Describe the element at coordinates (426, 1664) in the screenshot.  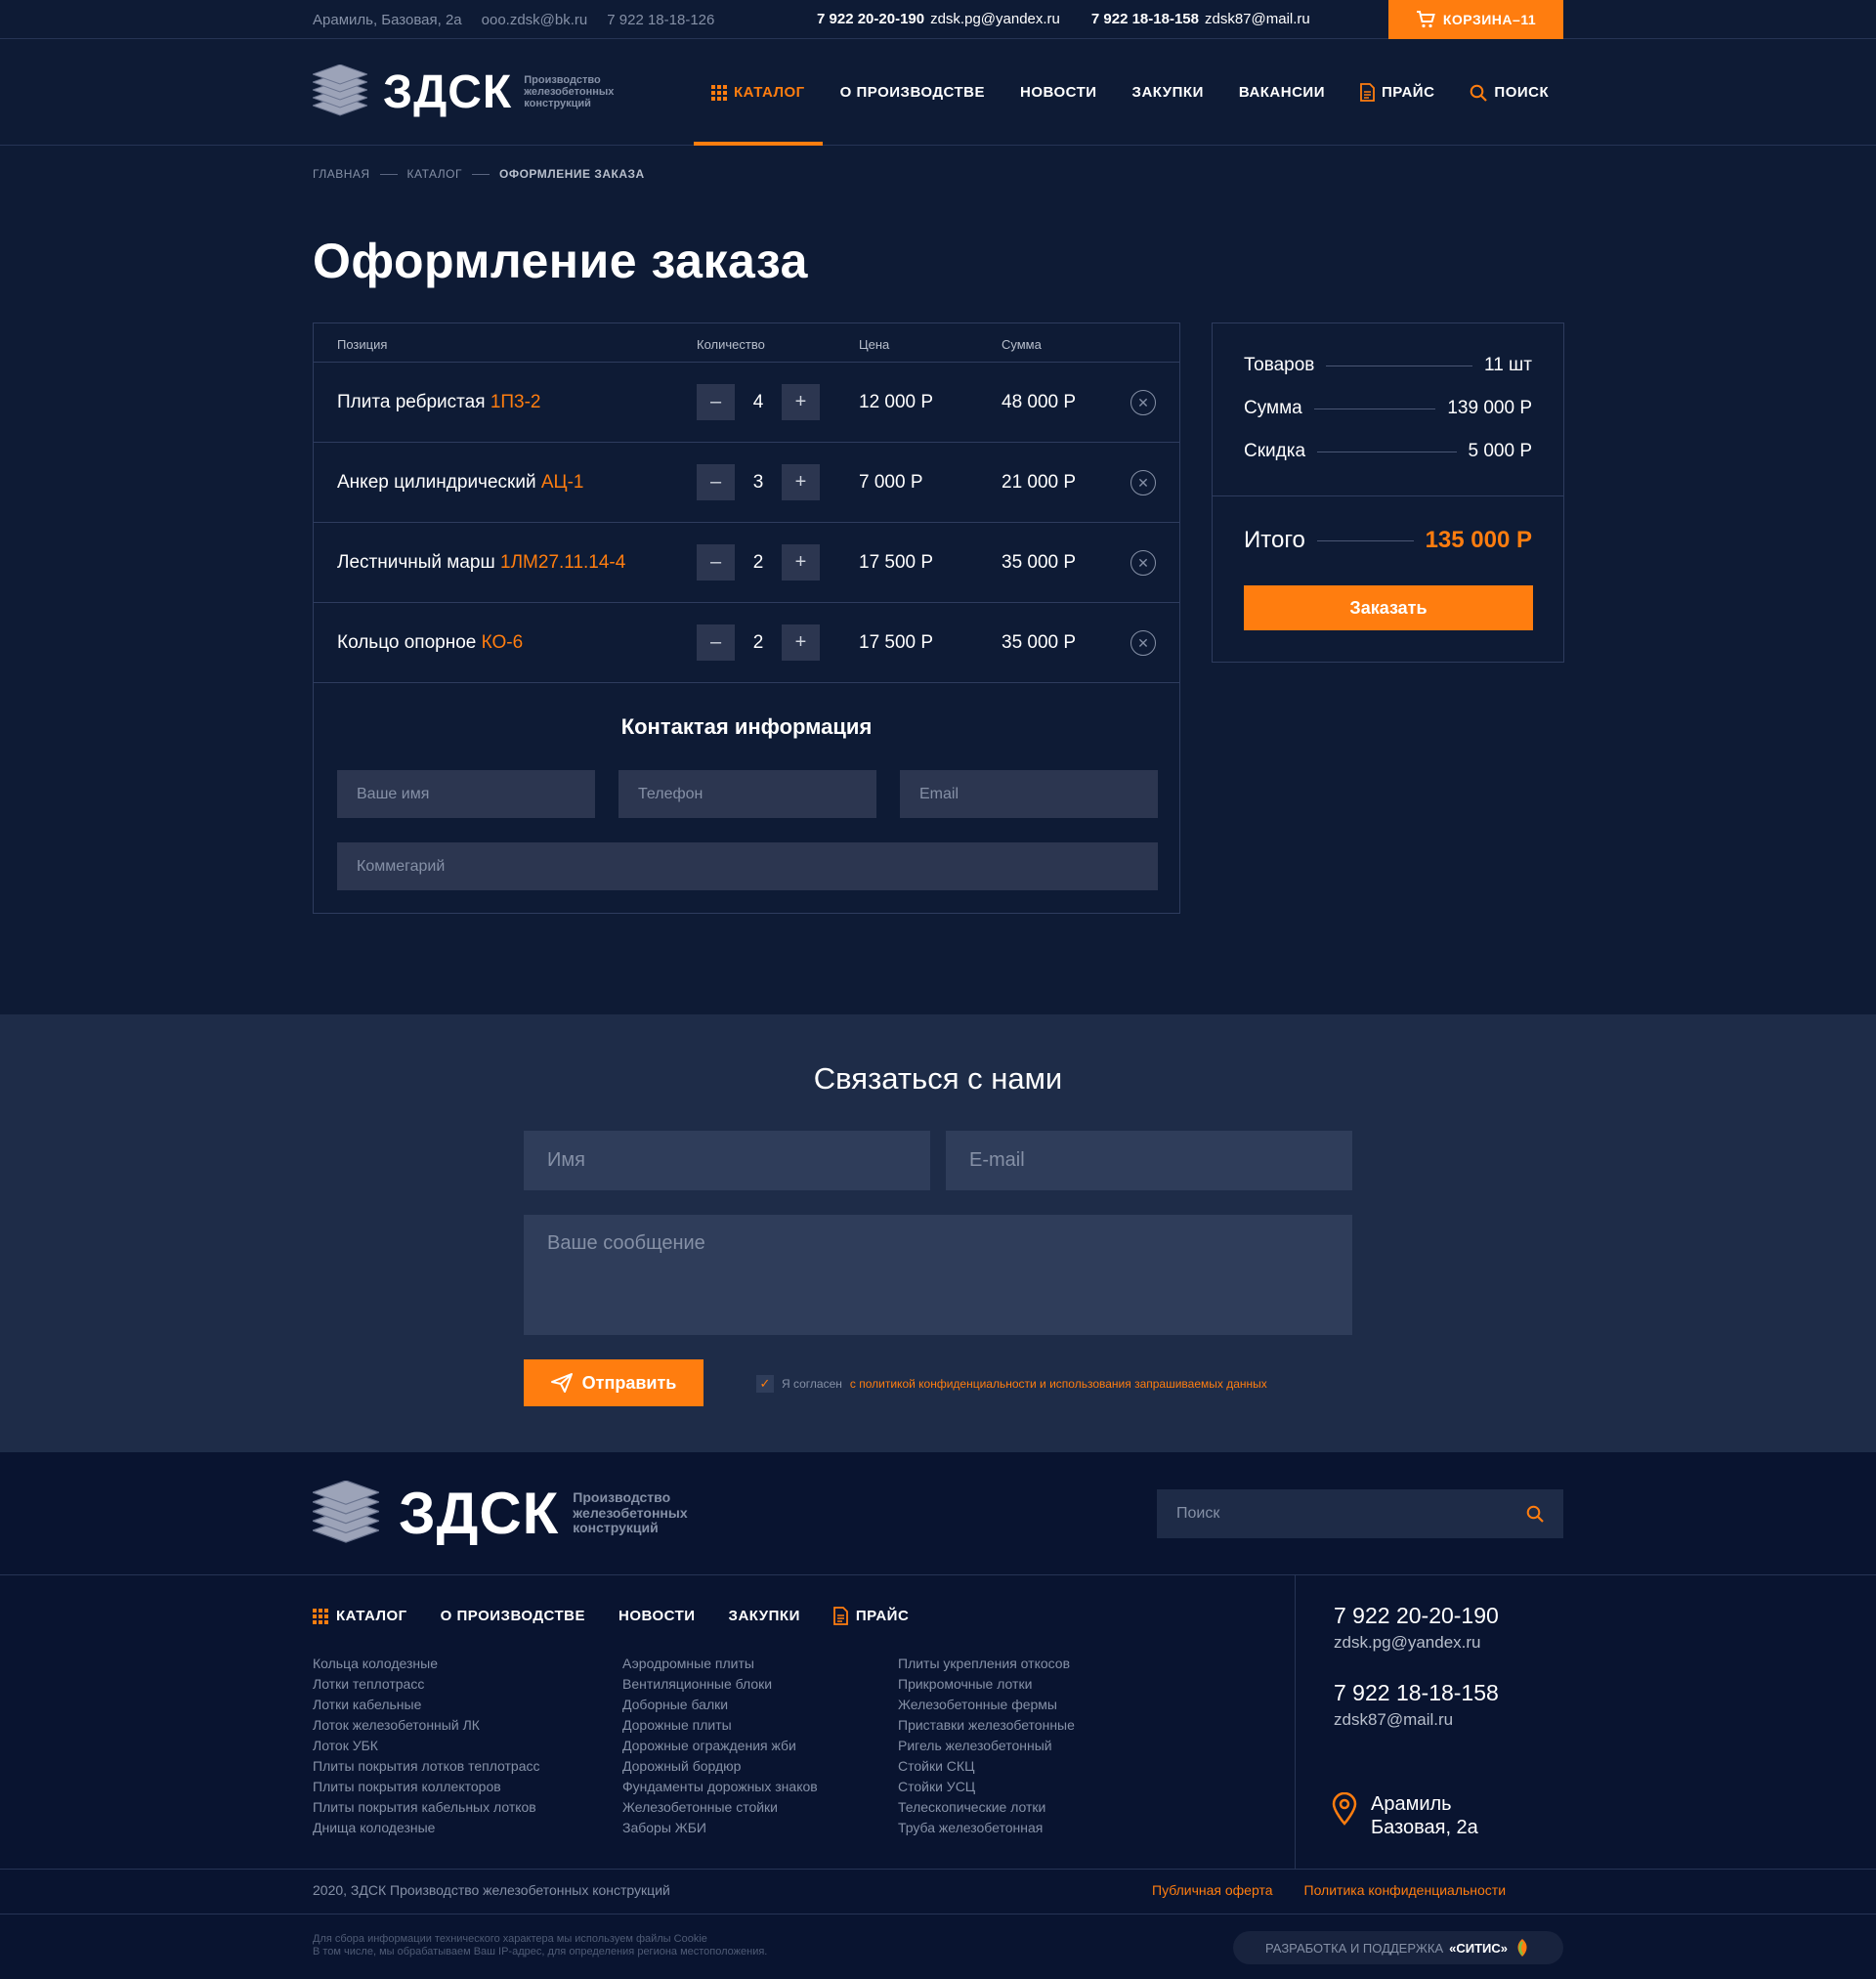
I see `footer-link: Кольца колодезные` at that location.